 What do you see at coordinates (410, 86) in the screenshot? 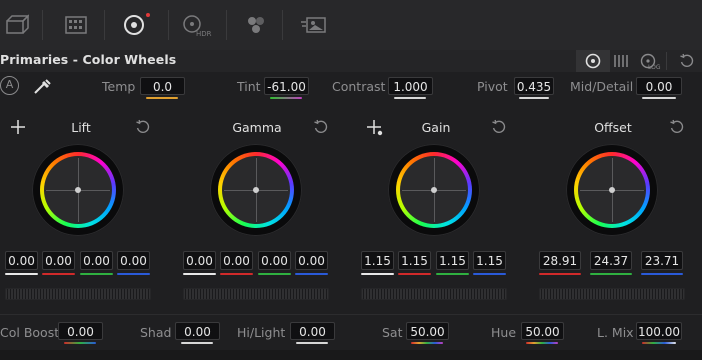
I see `contrast-field: 1.000` at bounding box center [410, 86].